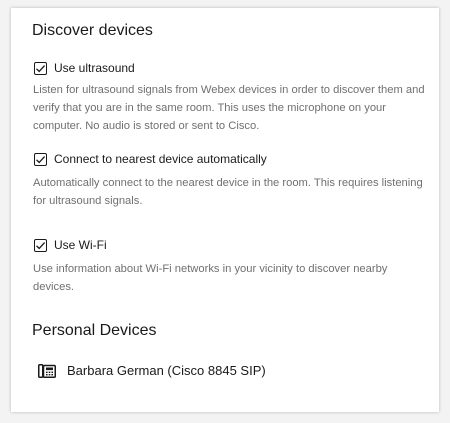  Describe the element at coordinates (80, 245) in the screenshot. I see `use-wifi-label: Use Wi-Fi` at that location.